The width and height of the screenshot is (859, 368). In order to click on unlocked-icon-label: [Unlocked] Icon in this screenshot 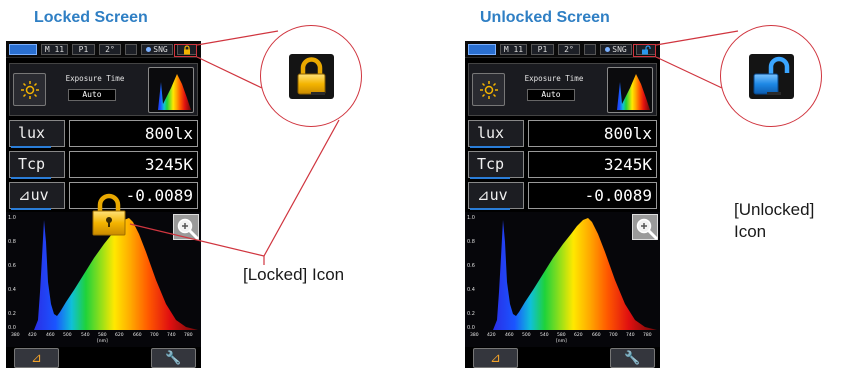, I will do `click(784, 221)`.